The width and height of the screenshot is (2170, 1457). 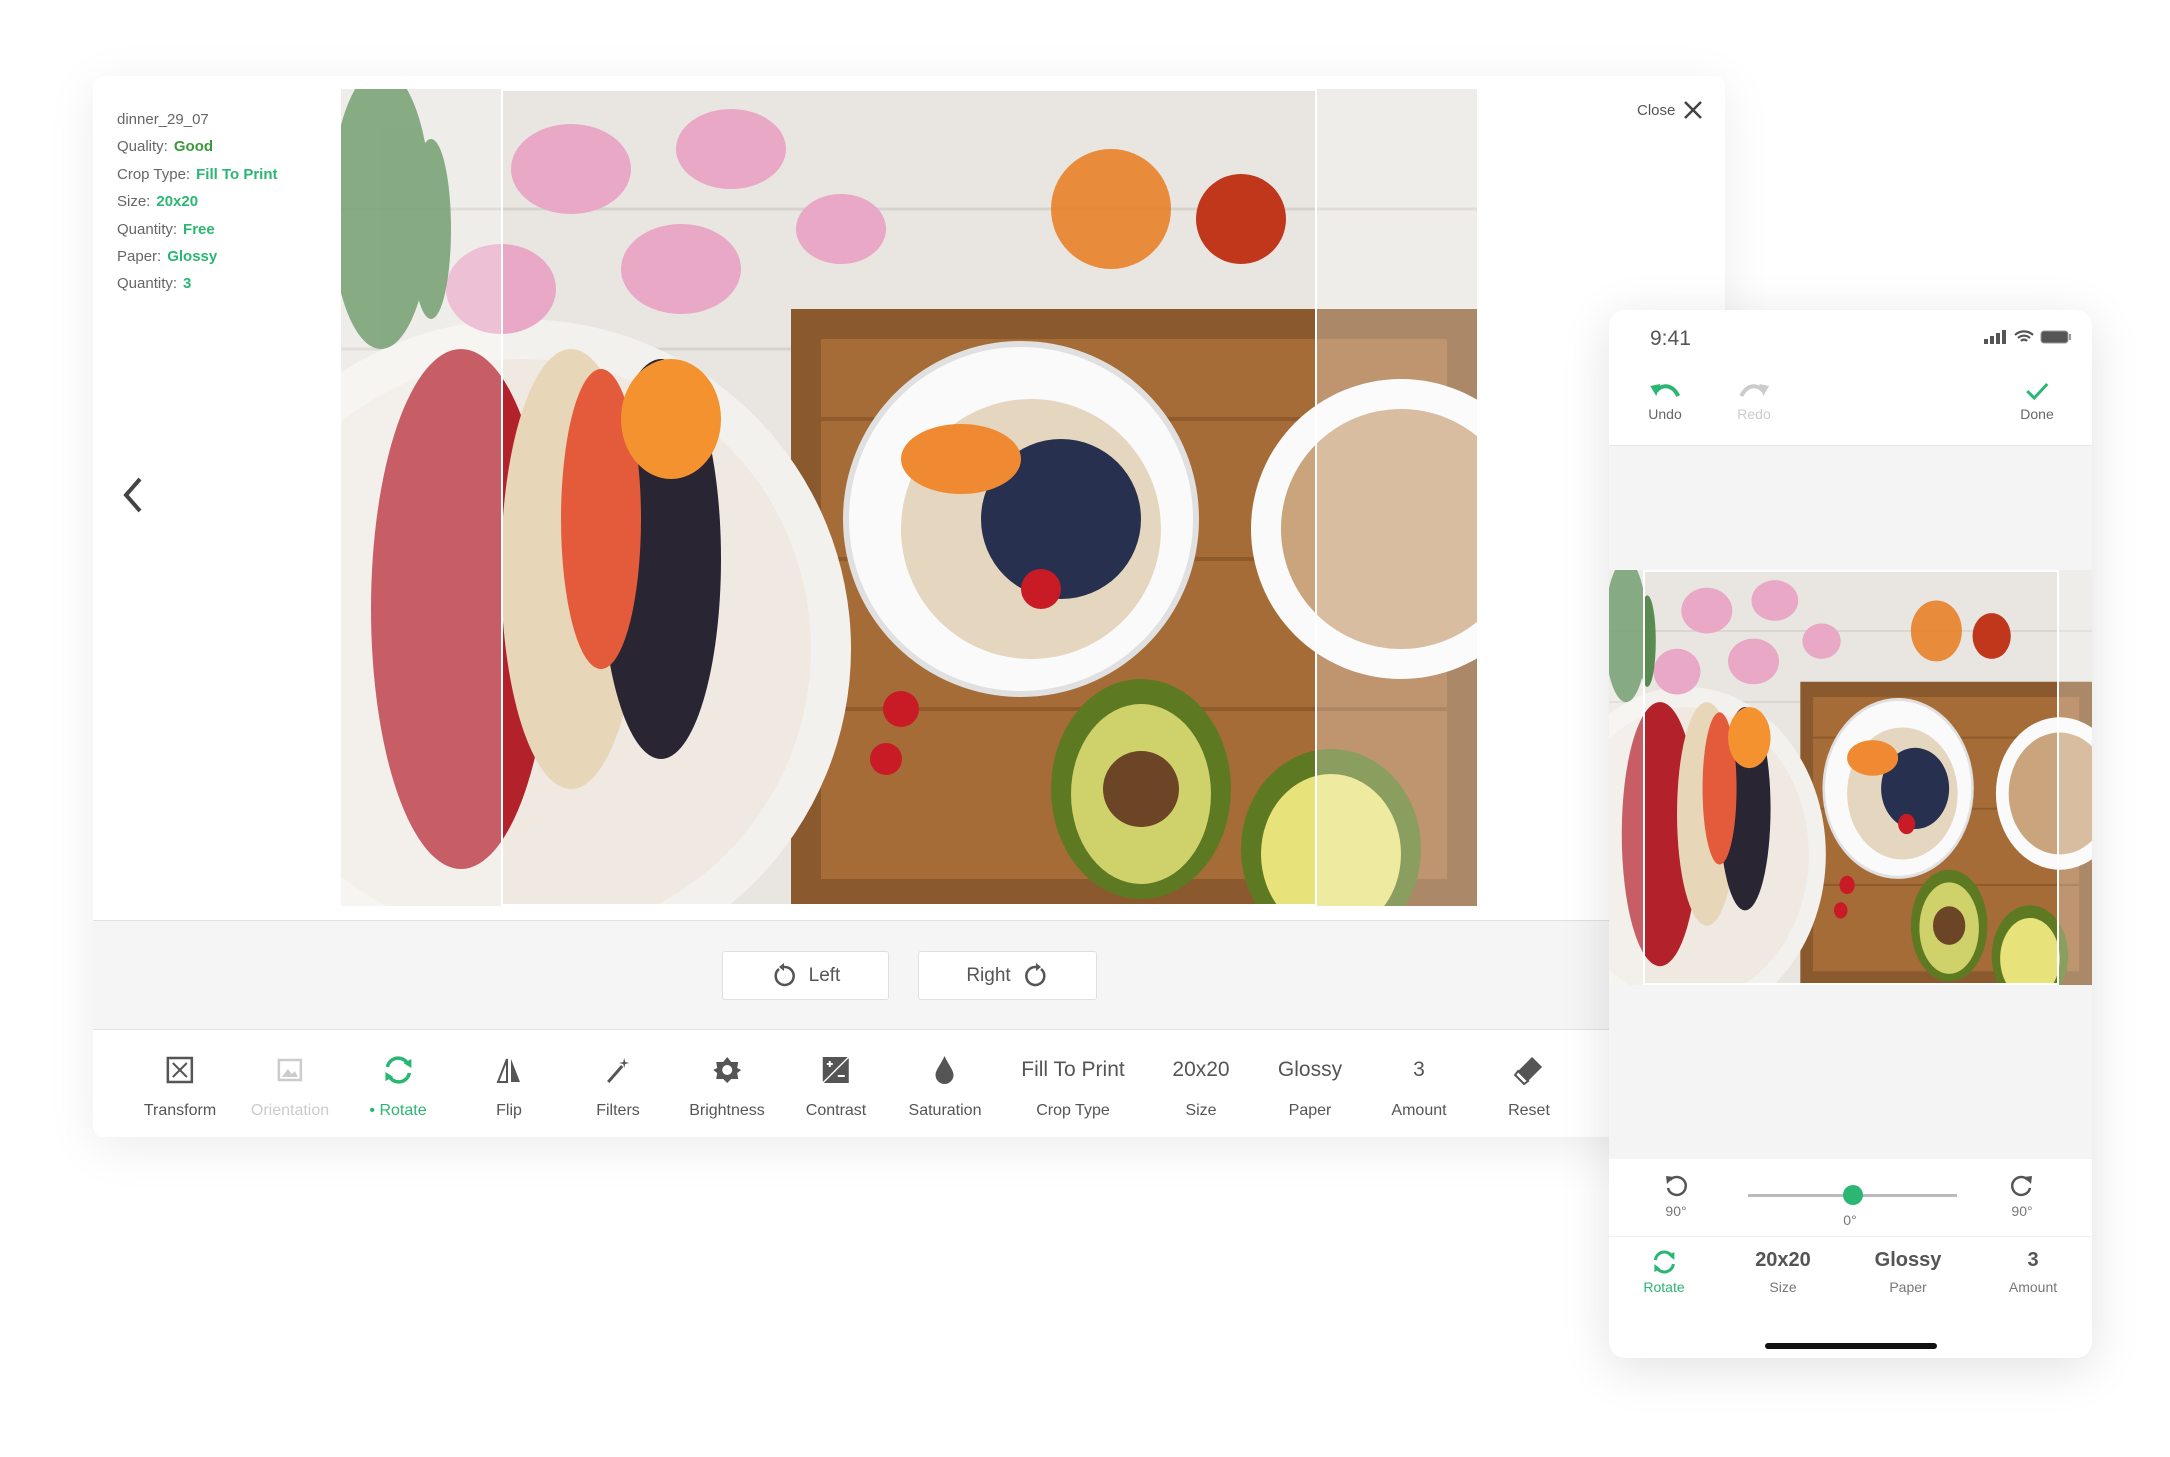 What do you see at coordinates (1908, 1287) in the screenshot?
I see `nav-label: Paper` at bounding box center [1908, 1287].